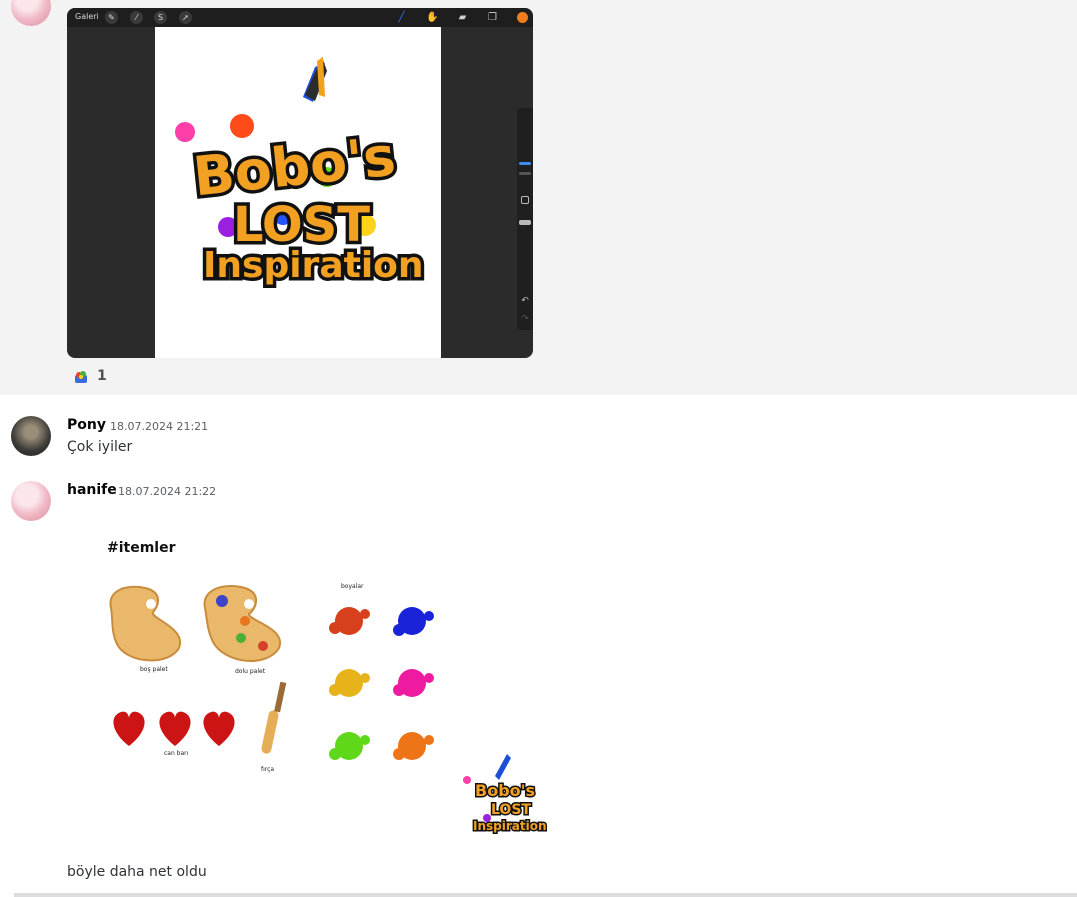 The height and width of the screenshot is (897, 1077). I want to click on brush-size-slider, so click(525, 163).